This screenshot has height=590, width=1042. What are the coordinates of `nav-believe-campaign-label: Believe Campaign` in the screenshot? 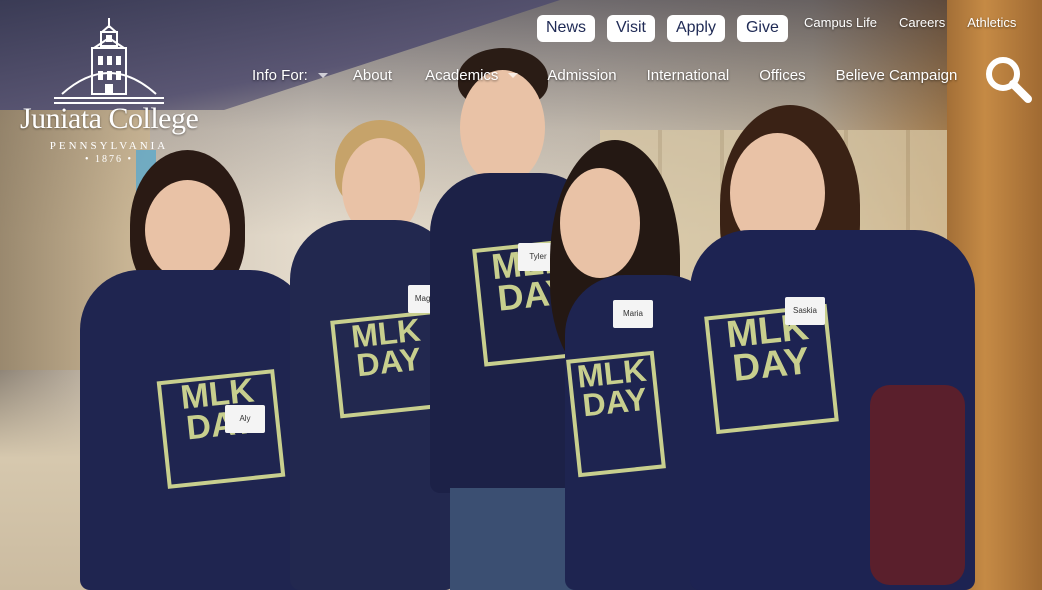 It's located at (896, 75).